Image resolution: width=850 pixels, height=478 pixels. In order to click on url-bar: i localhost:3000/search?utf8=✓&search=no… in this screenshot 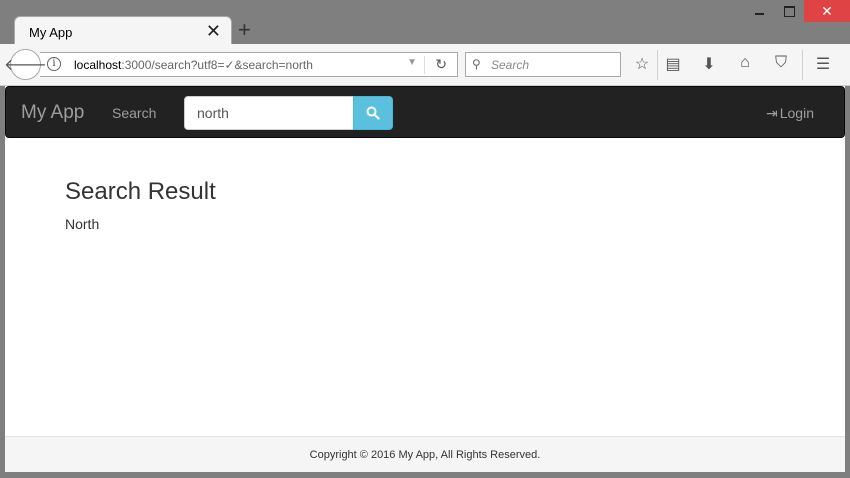, I will do `click(249, 64)`.